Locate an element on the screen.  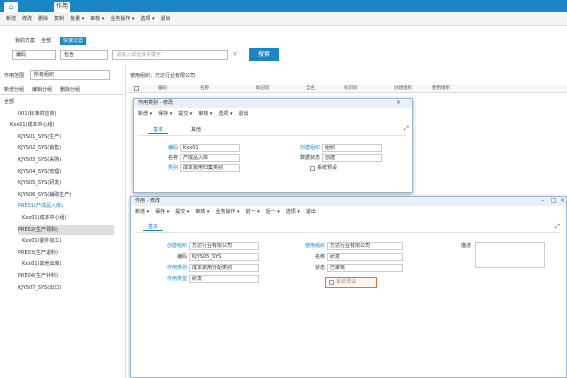
minimize-icon: – is located at coordinates (542, 200).